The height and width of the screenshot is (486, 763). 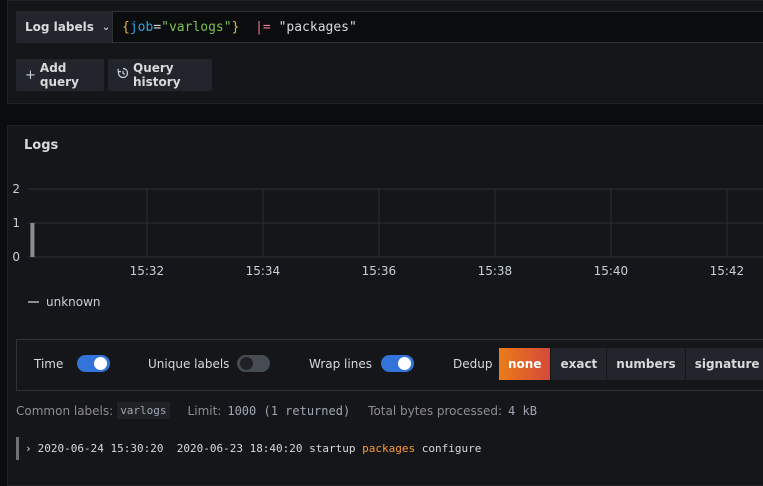 I want to click on query-open-brace: {, so click(x=126, y=27).